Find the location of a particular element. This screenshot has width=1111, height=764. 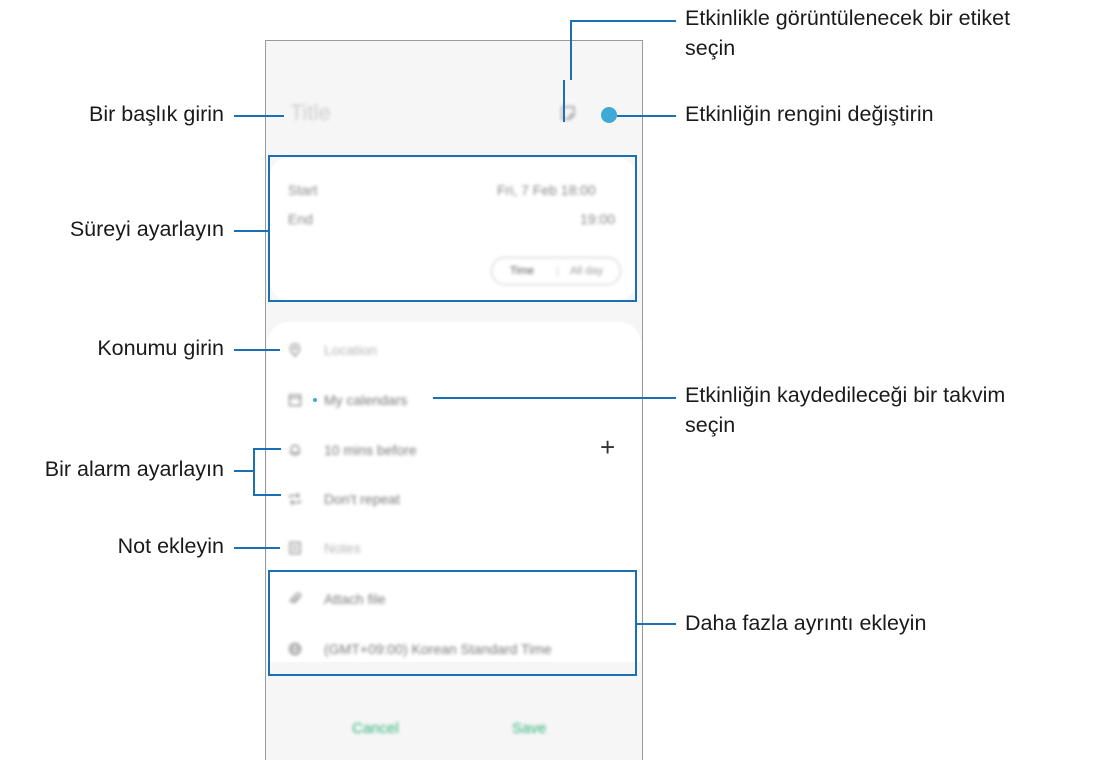

callout-alarm: Bir alarm ayarlayın is located at coordinates (134, 469).